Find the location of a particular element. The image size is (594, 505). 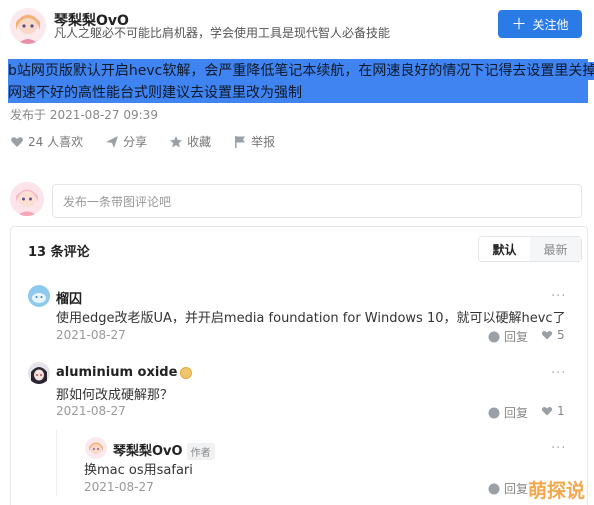

site-watermark: 萌探说 is located at coordinates (557, 491).